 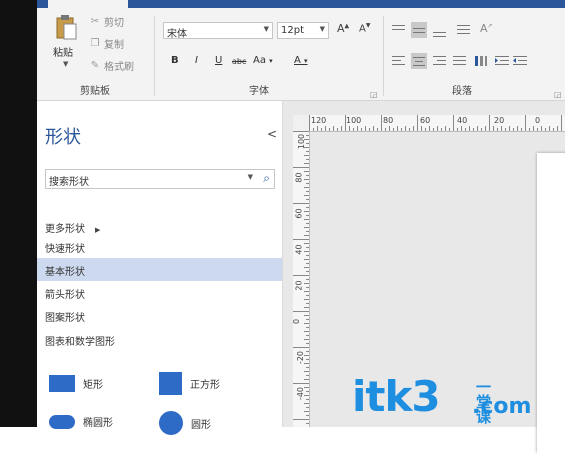 What do you see at coordinates (196, 60) in the screenshot?
I see `italic-button: I` at bounding box center [196, 60].